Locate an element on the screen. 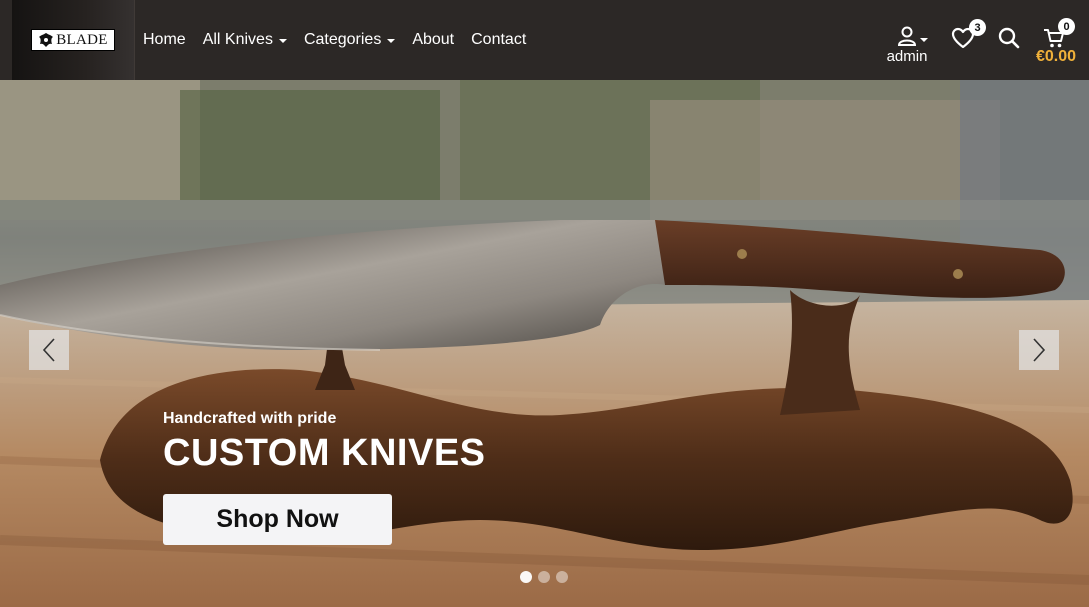  nav-item-all-knives: All Knives is located at coordinates (245, 40).